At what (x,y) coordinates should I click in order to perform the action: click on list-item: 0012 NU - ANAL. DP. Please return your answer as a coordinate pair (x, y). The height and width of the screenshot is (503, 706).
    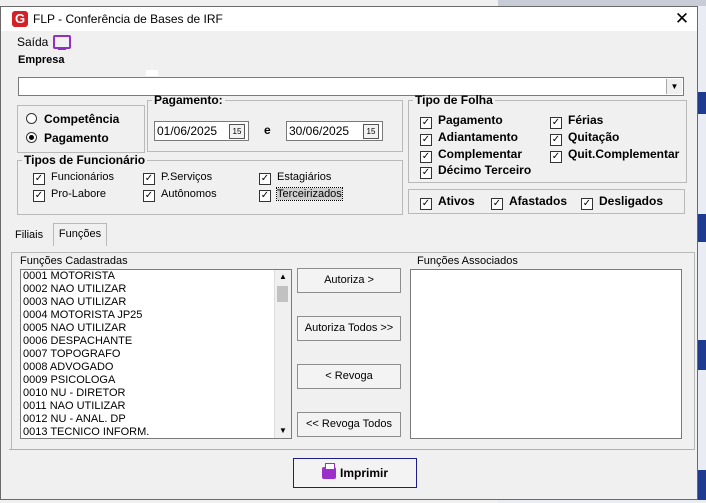
    Looking at the image, I should click on (156, 419).